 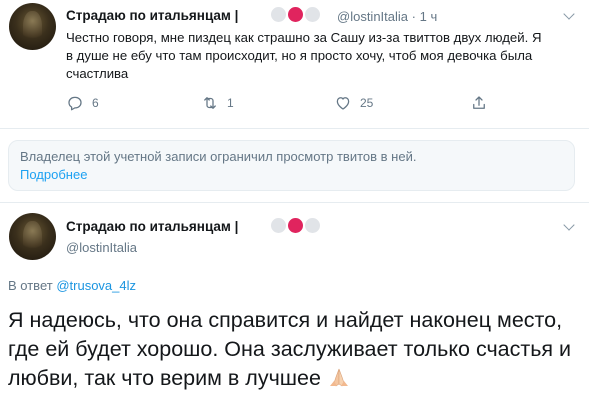 What do you see at coordinates (75, 103) in the screenshot?
I see `reply-icon` at bounding box center [75, 103].